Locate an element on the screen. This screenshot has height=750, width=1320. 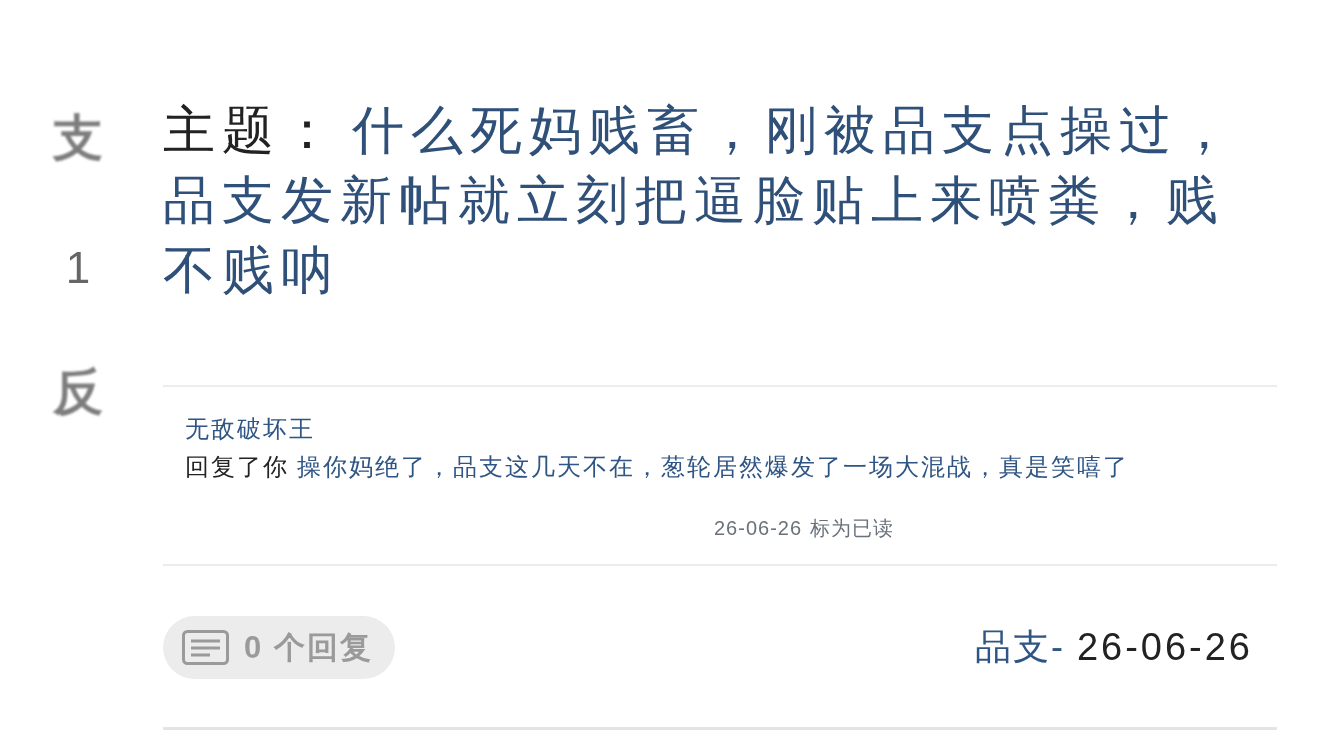
support-vote-button: 支 is located at coordinates (78, 138).